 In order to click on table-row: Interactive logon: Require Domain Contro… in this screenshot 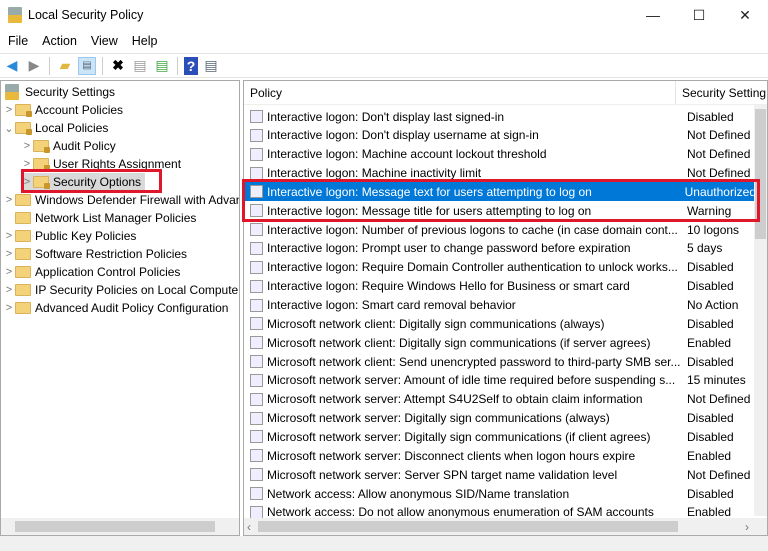, I will do `click(500, 267)`.